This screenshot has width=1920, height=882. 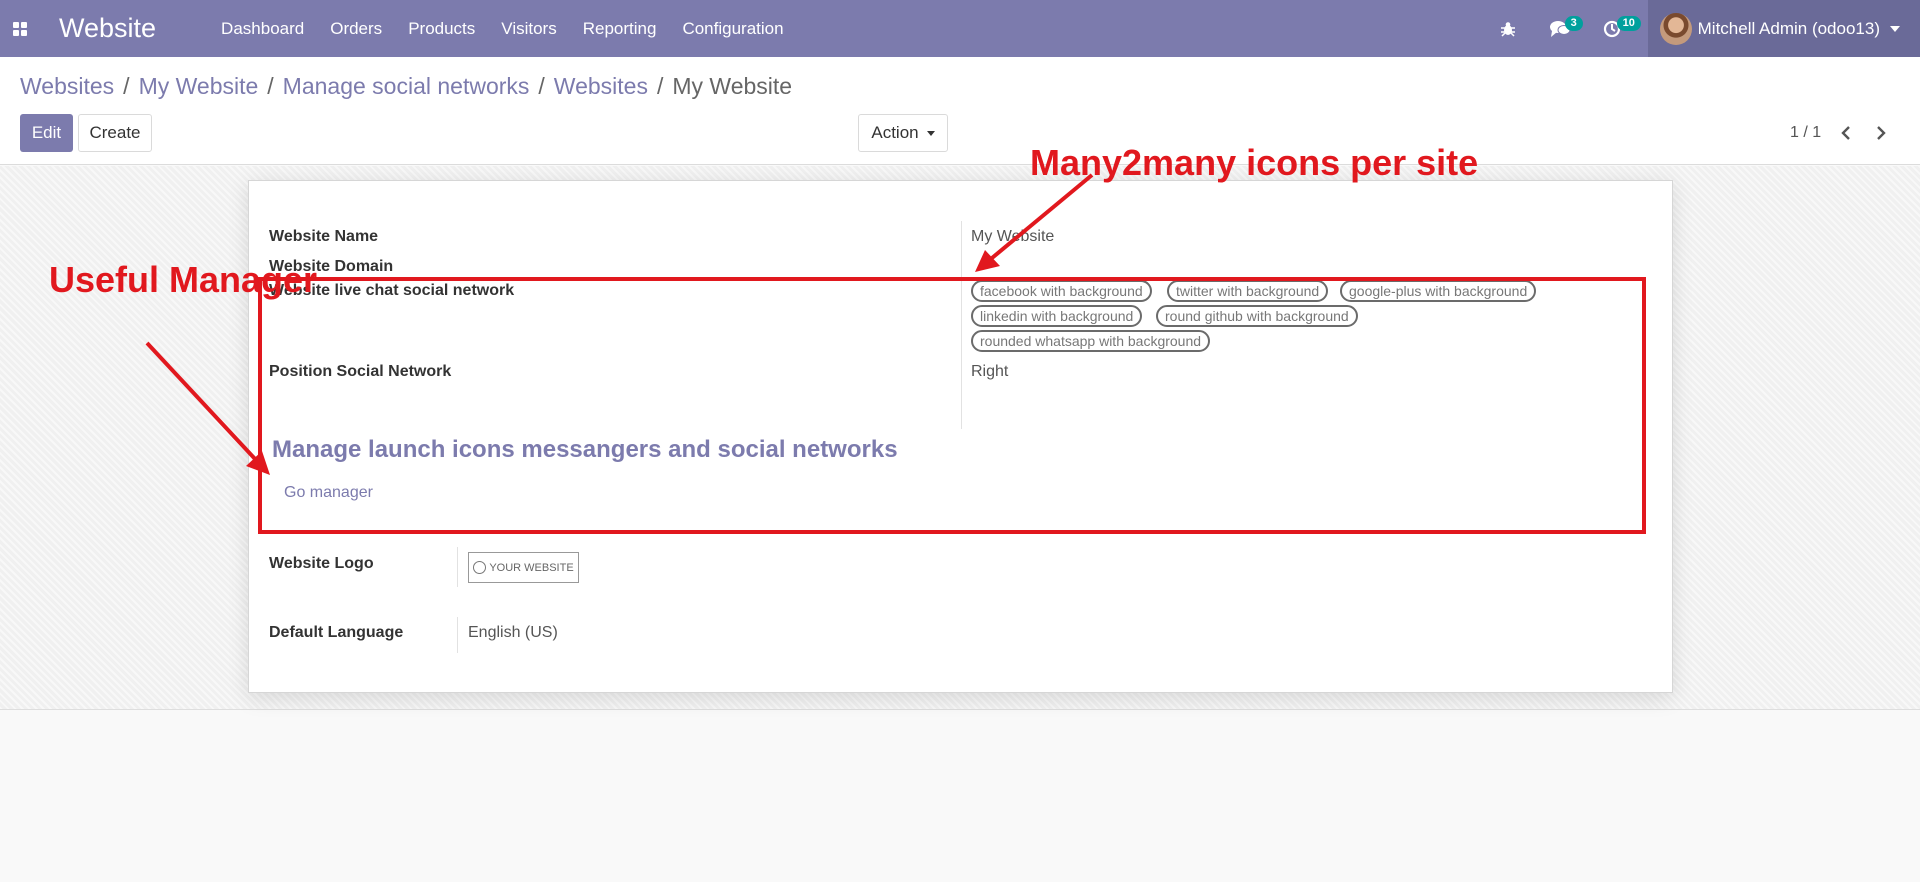 What do you see at coordinates (1042, 216) in the screenshot?
I see `arrow-to-icons` at bounding box center [1042, 216].